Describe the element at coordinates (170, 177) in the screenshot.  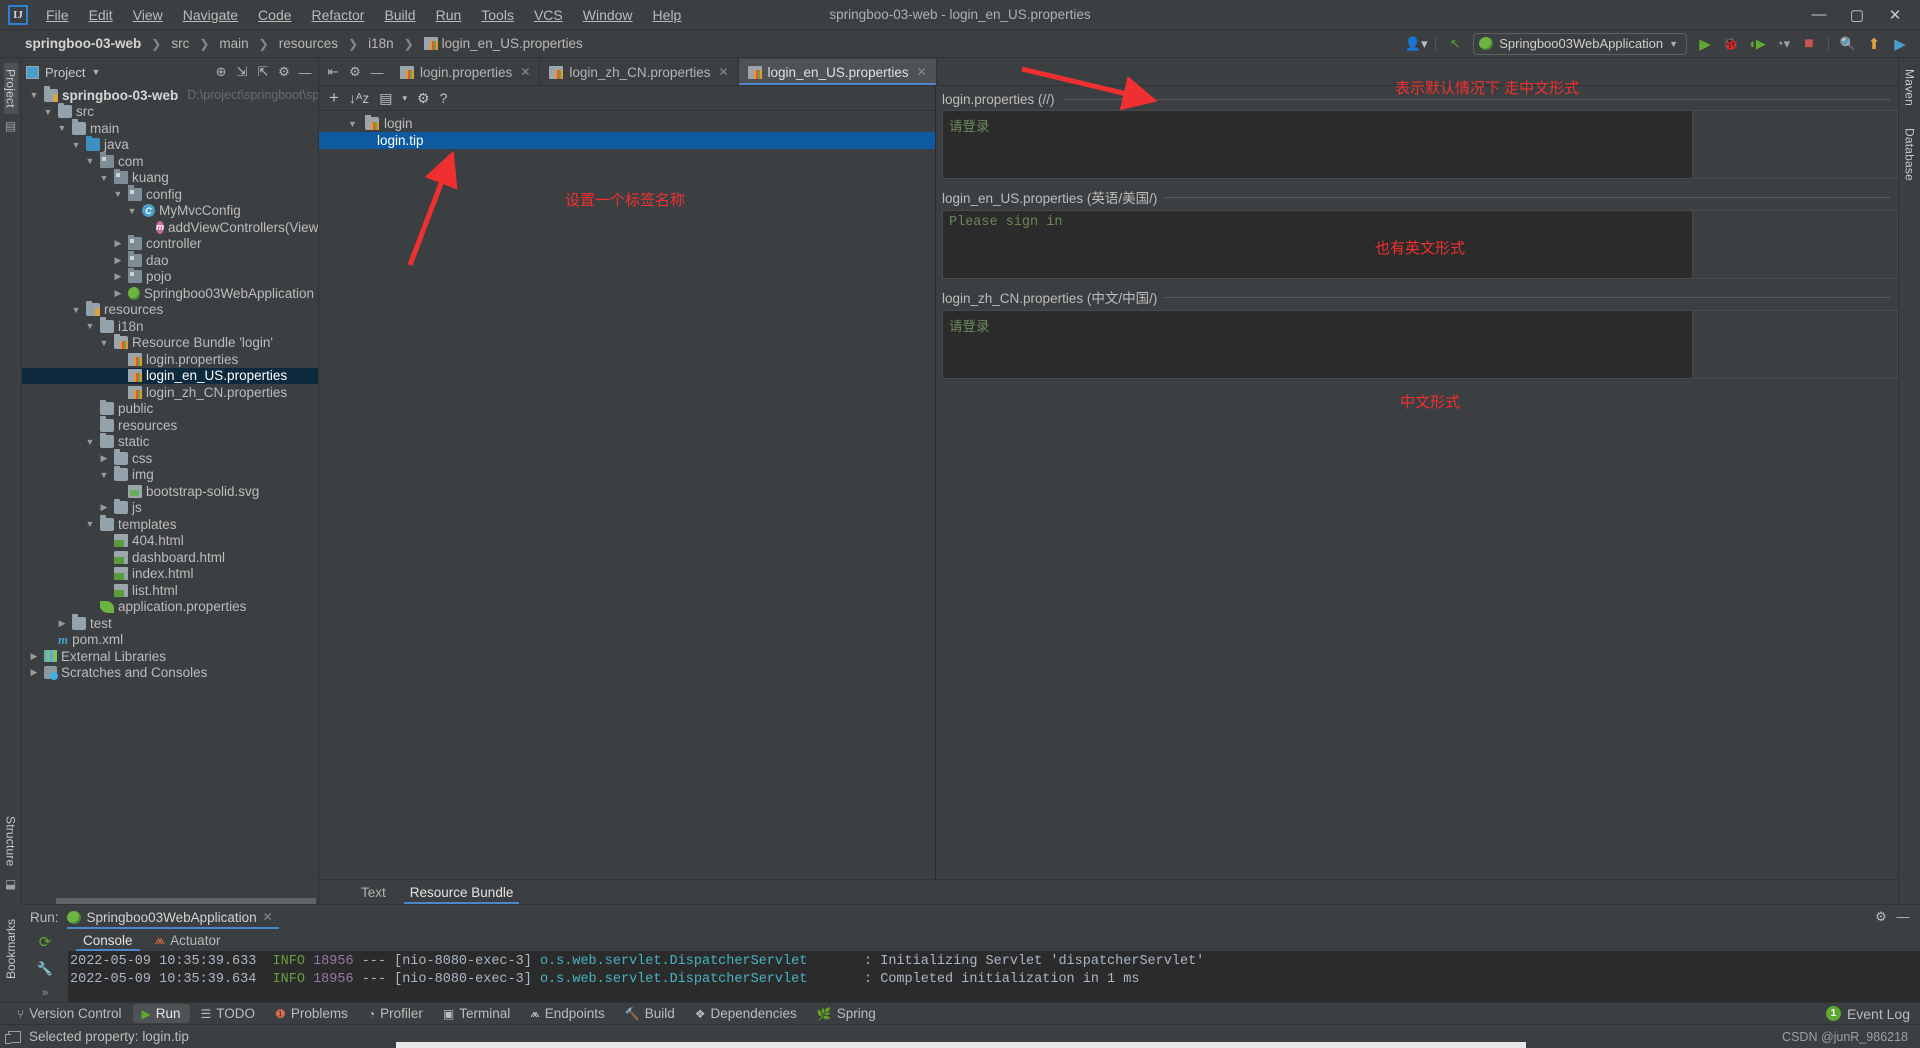
I see `tree-row: ▼ kuang` at that location.